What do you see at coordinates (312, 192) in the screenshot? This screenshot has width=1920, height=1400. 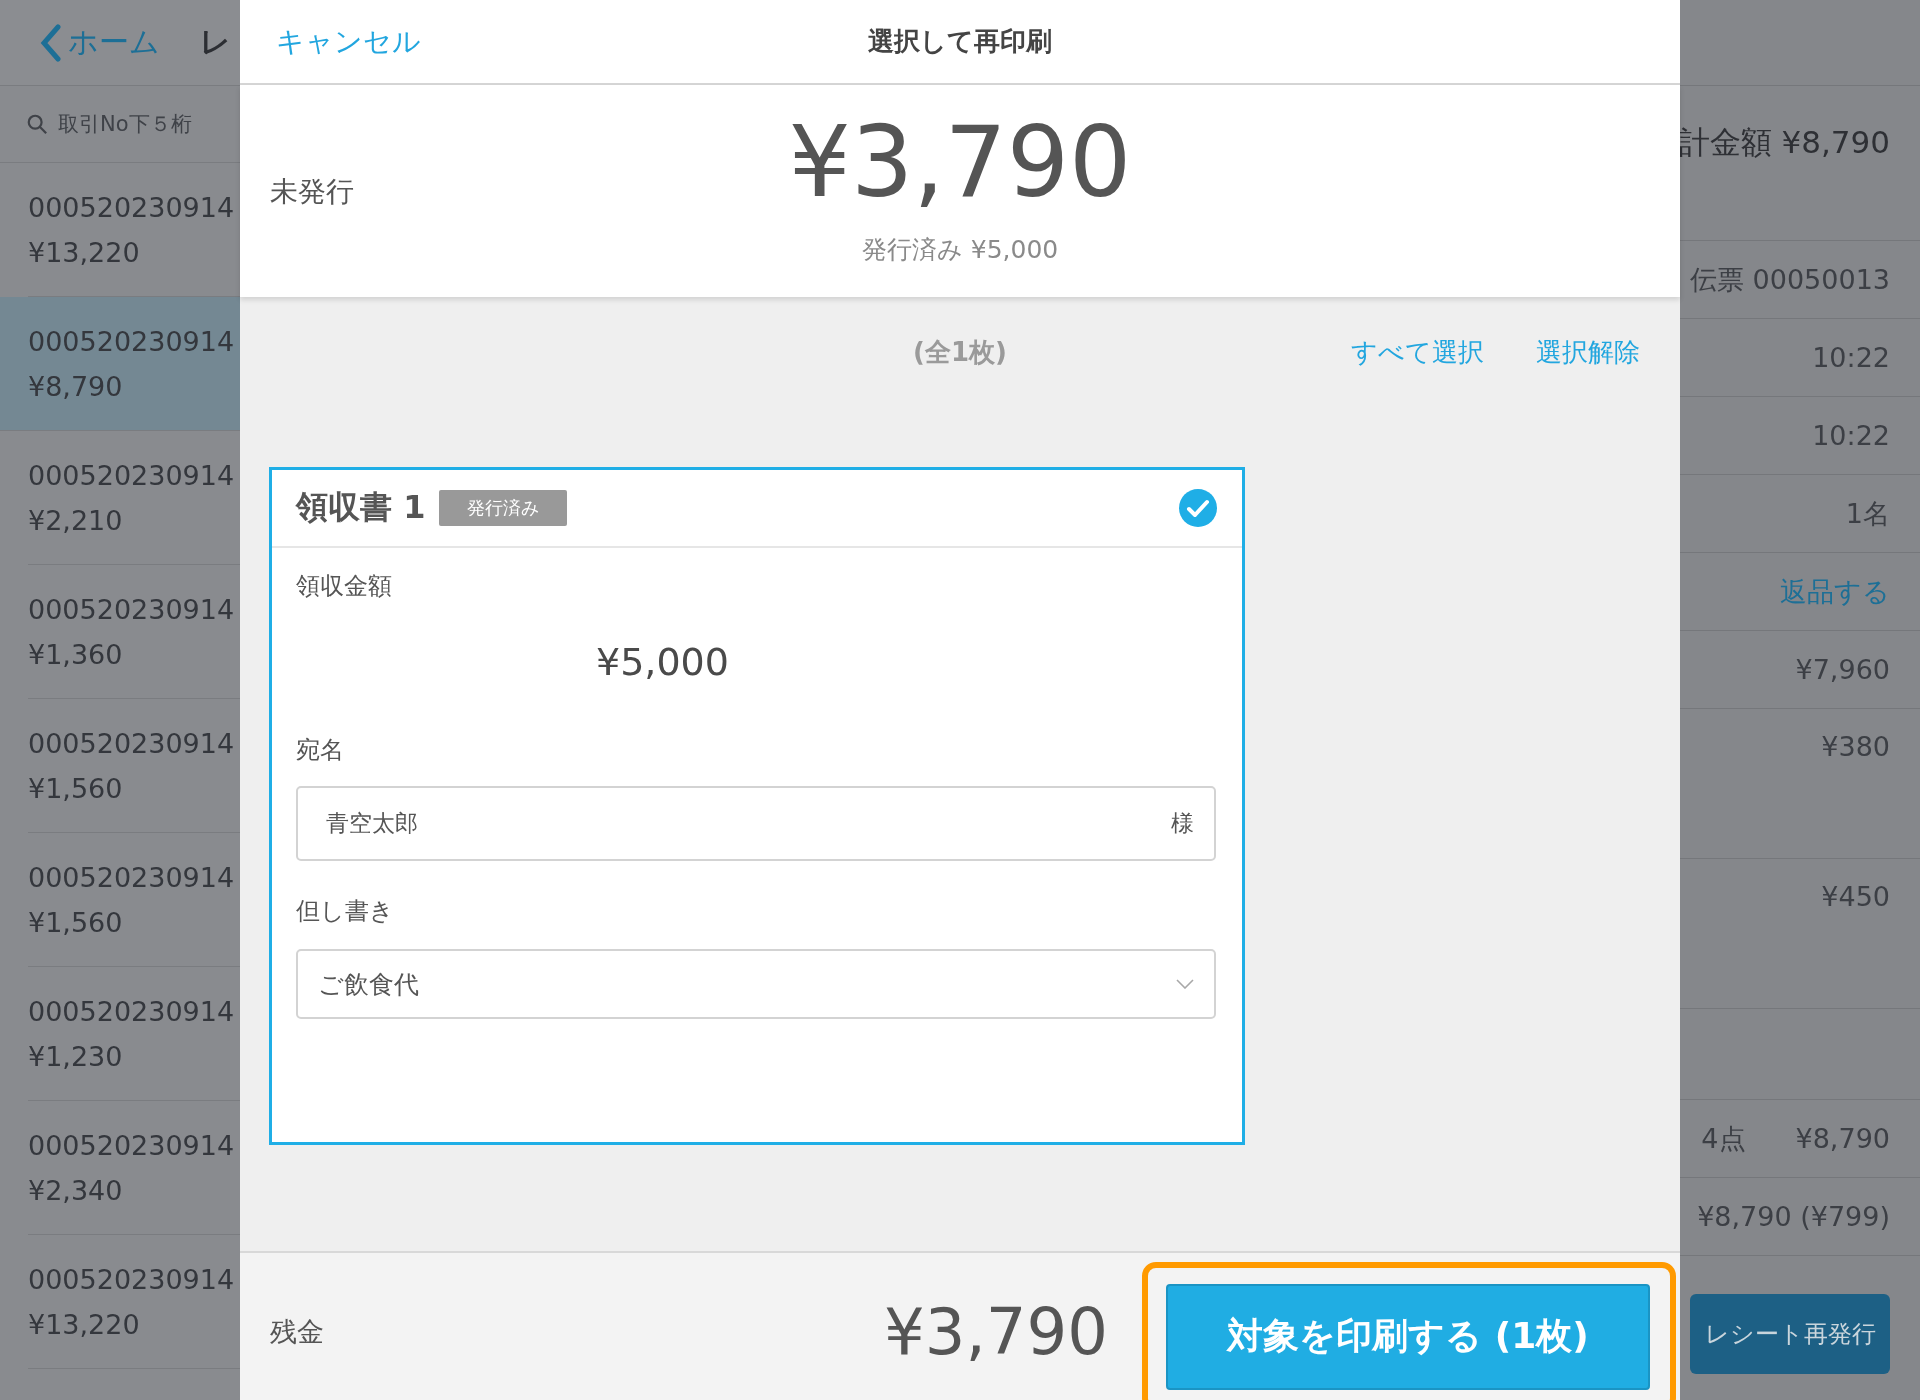 I see `status-label: 未発行` at bounding box center [312, 192].